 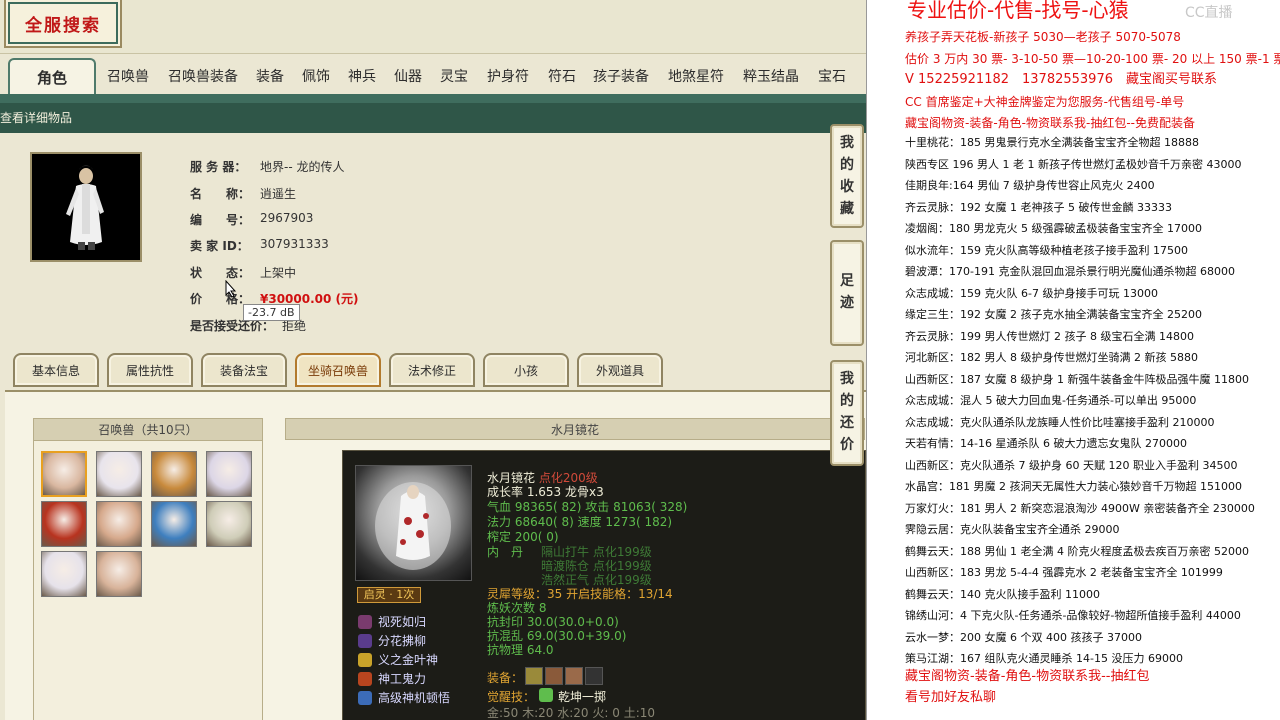 What do you see at coordinates (571, 713) in the screenshot?
I see `pet-elements: 金:50 木:20 水:20 火: 0 土:10` at bounding box center [571, 713].